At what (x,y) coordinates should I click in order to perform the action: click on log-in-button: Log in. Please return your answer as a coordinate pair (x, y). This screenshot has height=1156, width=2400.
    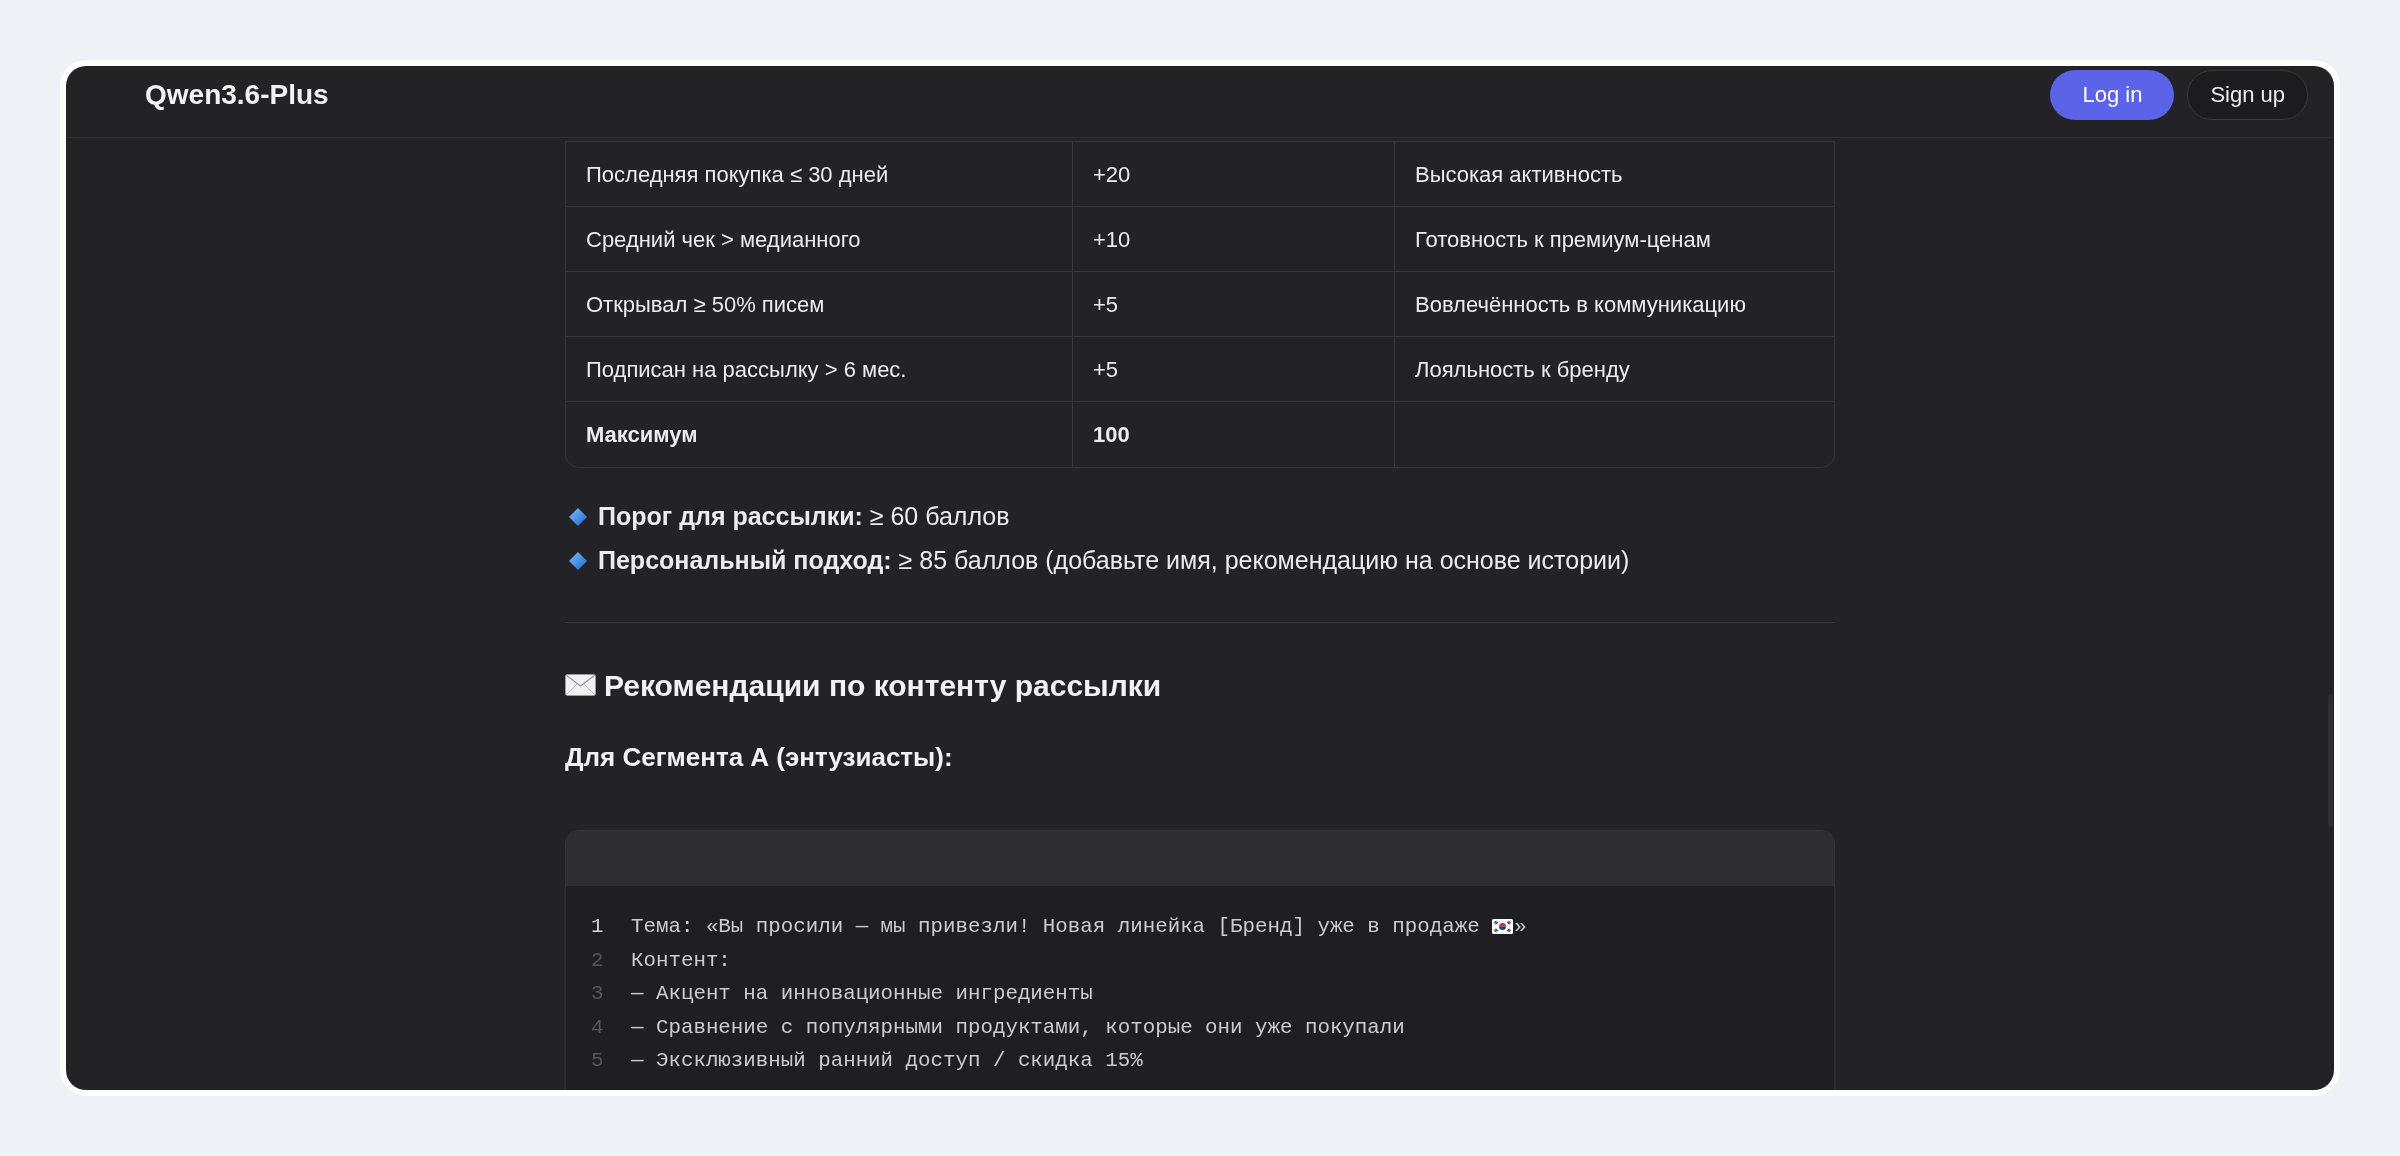
    Looking at the image, I should click on (2112, 95).